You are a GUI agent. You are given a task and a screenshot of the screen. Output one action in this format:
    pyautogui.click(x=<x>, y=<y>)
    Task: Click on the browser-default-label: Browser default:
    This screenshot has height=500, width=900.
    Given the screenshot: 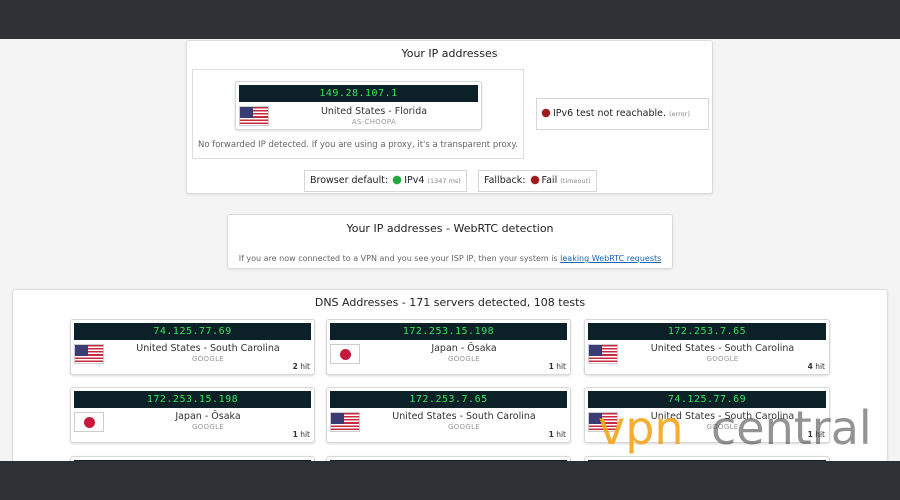 What is the action you would take?
    pyautogui.click(x=349, y=180)
    